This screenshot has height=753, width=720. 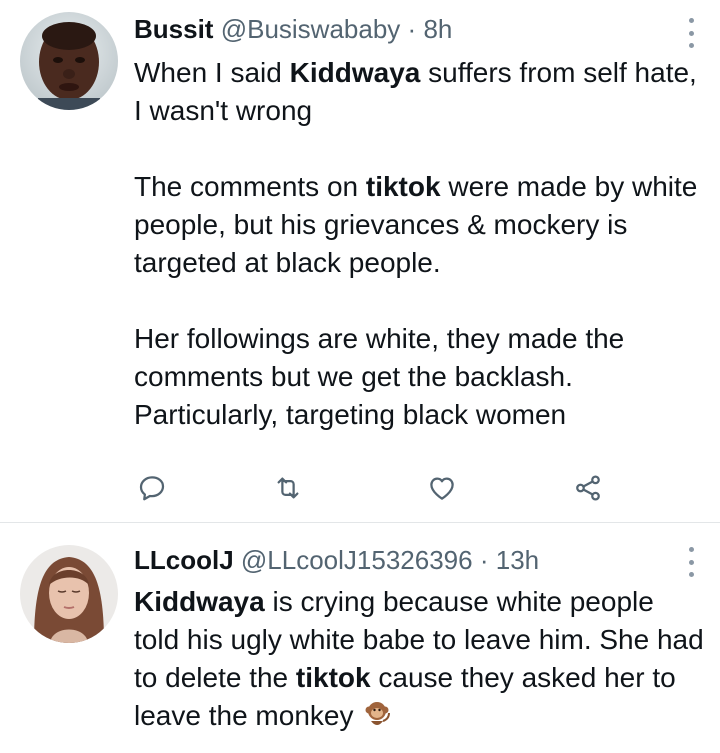 I want to click on text-run: When I said, so click(x=212, y=72).